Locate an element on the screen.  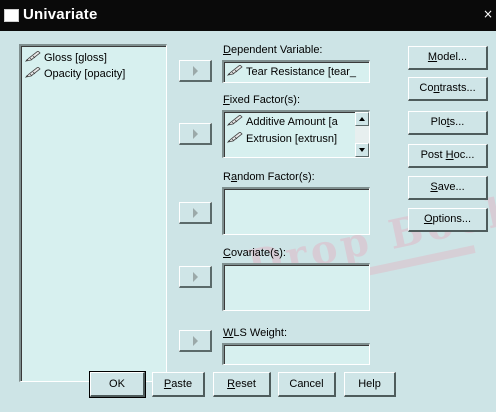
move-to-covariate-button is located at coordinates (195, 277).